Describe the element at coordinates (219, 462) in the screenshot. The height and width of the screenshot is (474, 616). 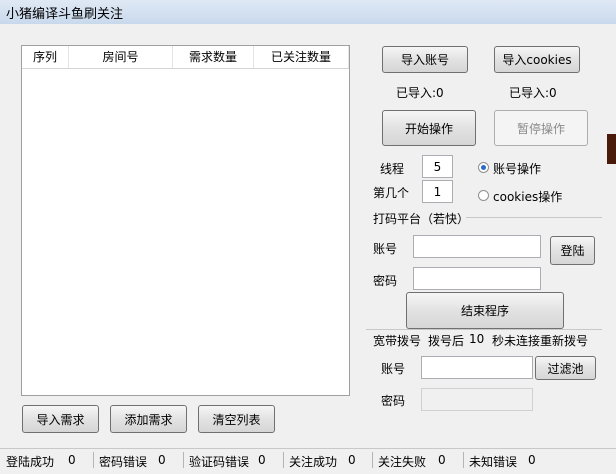
I see `status-captcha-error-label: 验证码错误` at that location.